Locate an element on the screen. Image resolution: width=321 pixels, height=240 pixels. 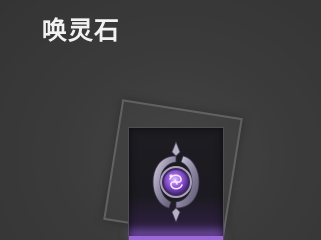
summon-stone-icon is located at coordinates (176, 182).